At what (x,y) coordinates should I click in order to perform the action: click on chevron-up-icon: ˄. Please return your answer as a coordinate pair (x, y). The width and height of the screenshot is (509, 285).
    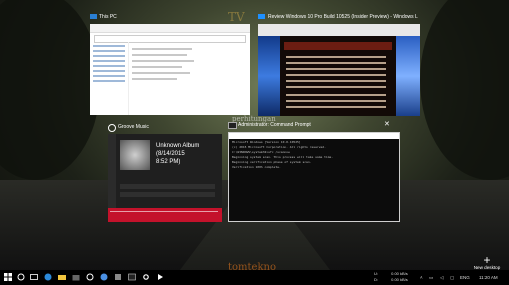
    Looking at the image, I should click on (421, 277).